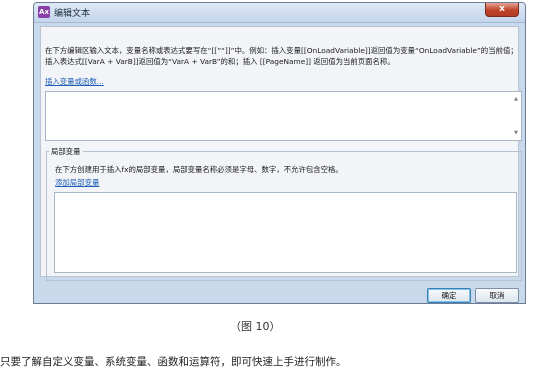 The image size is (549, 382). I want to click on app-icon: Ax, so click(44, 12).